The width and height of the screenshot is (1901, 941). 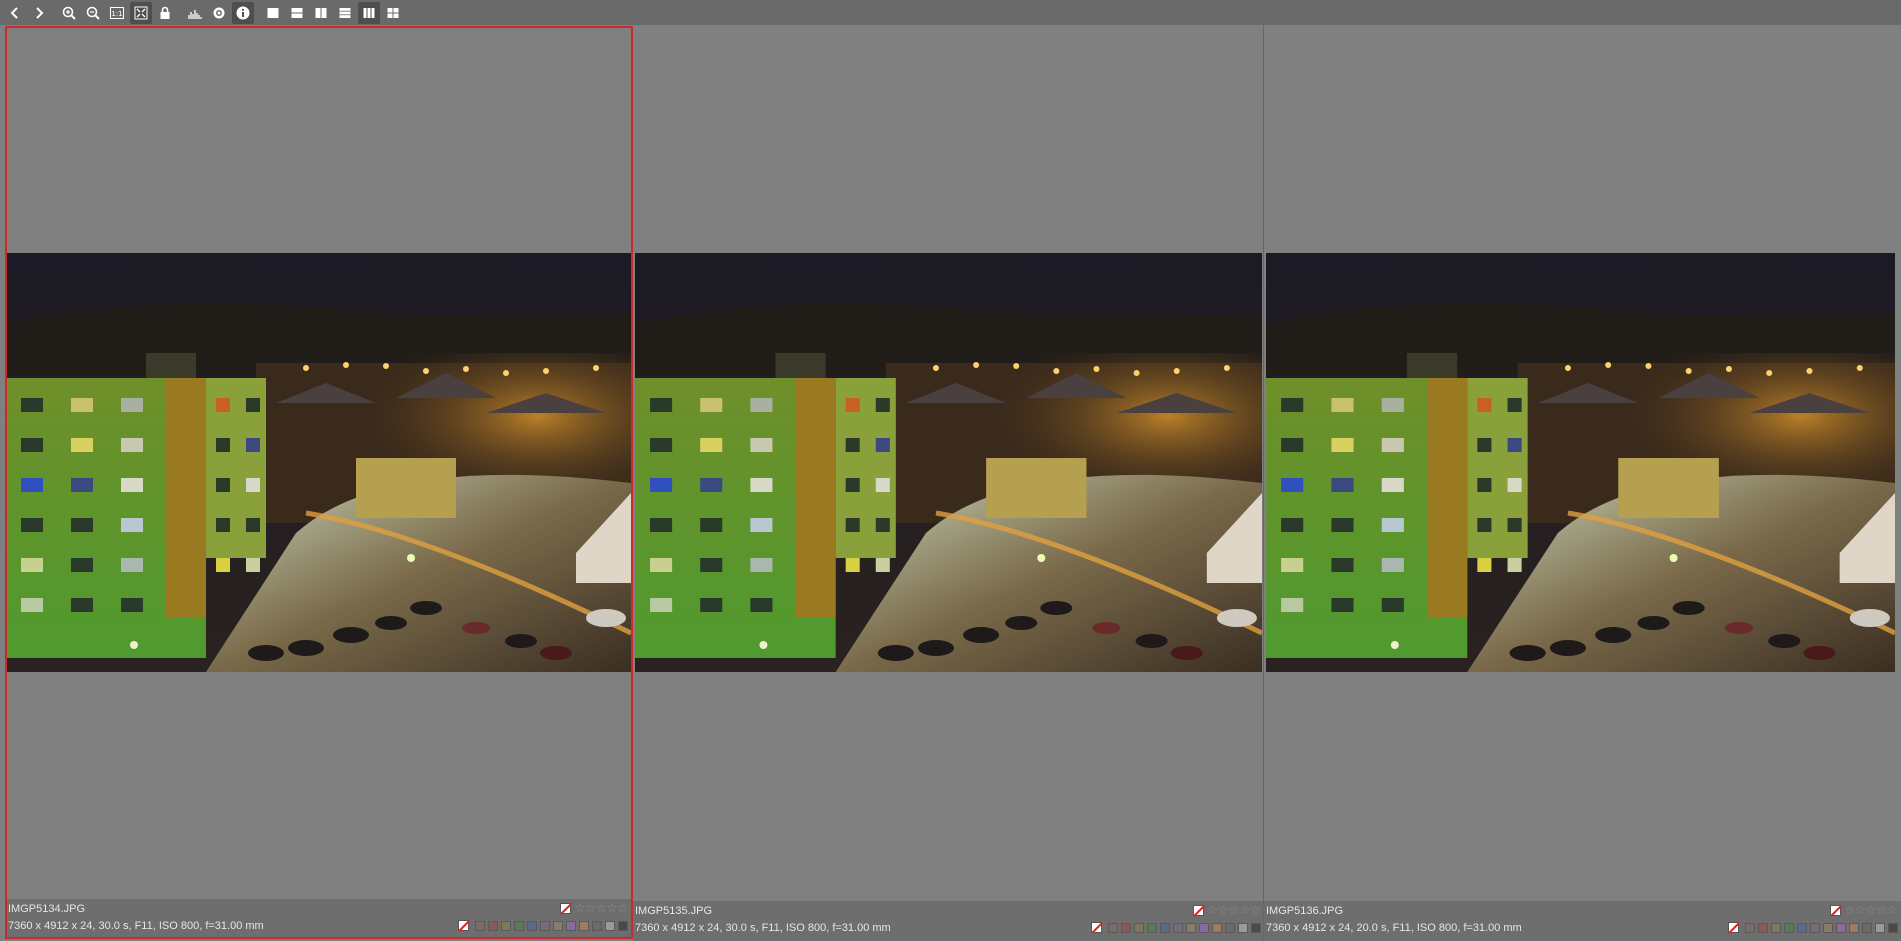 I want to click on layout-two-columns-icon, so click(x=321, y=12).